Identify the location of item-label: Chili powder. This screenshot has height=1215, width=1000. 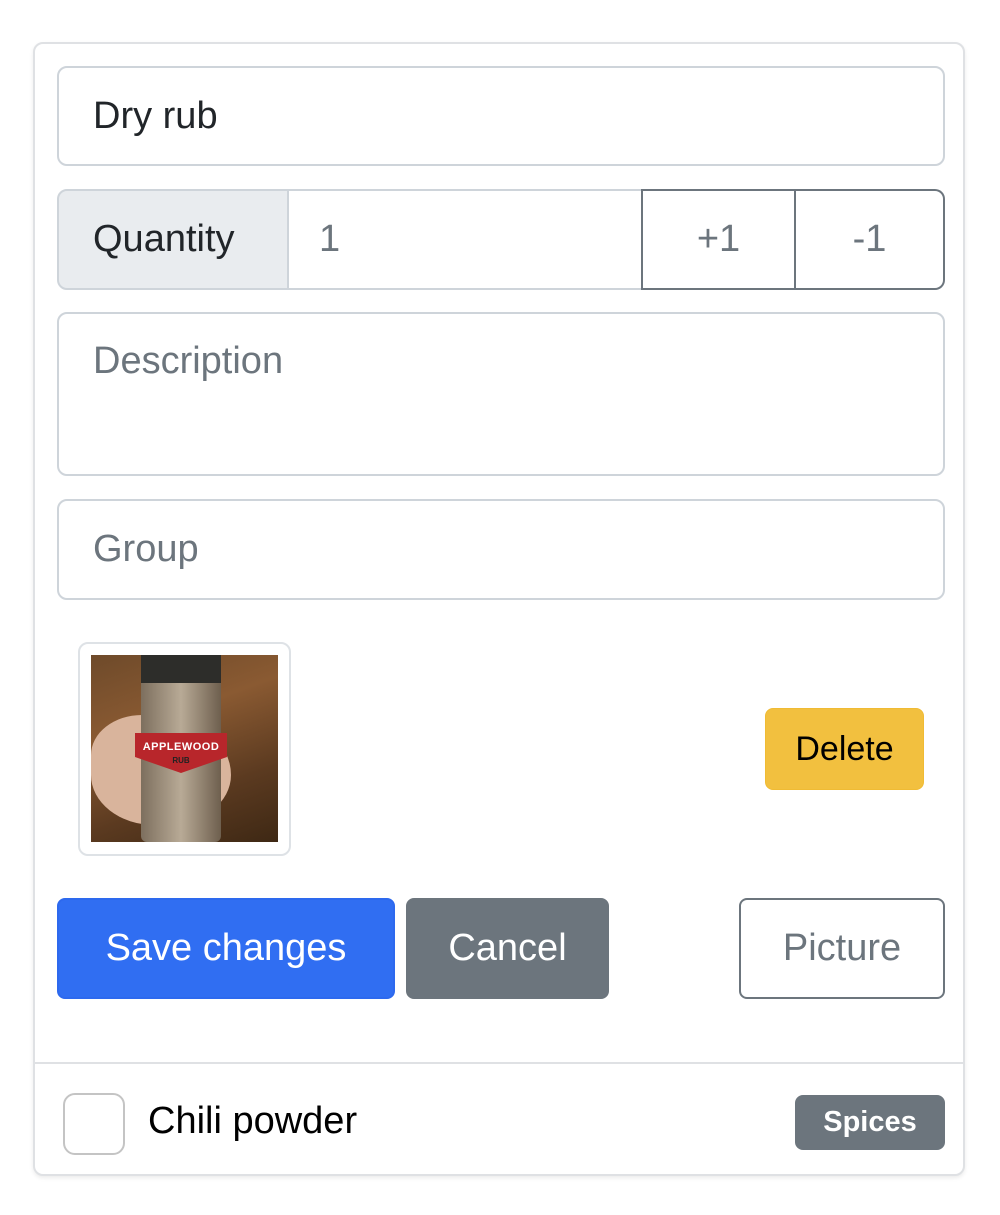
(252, 1121).